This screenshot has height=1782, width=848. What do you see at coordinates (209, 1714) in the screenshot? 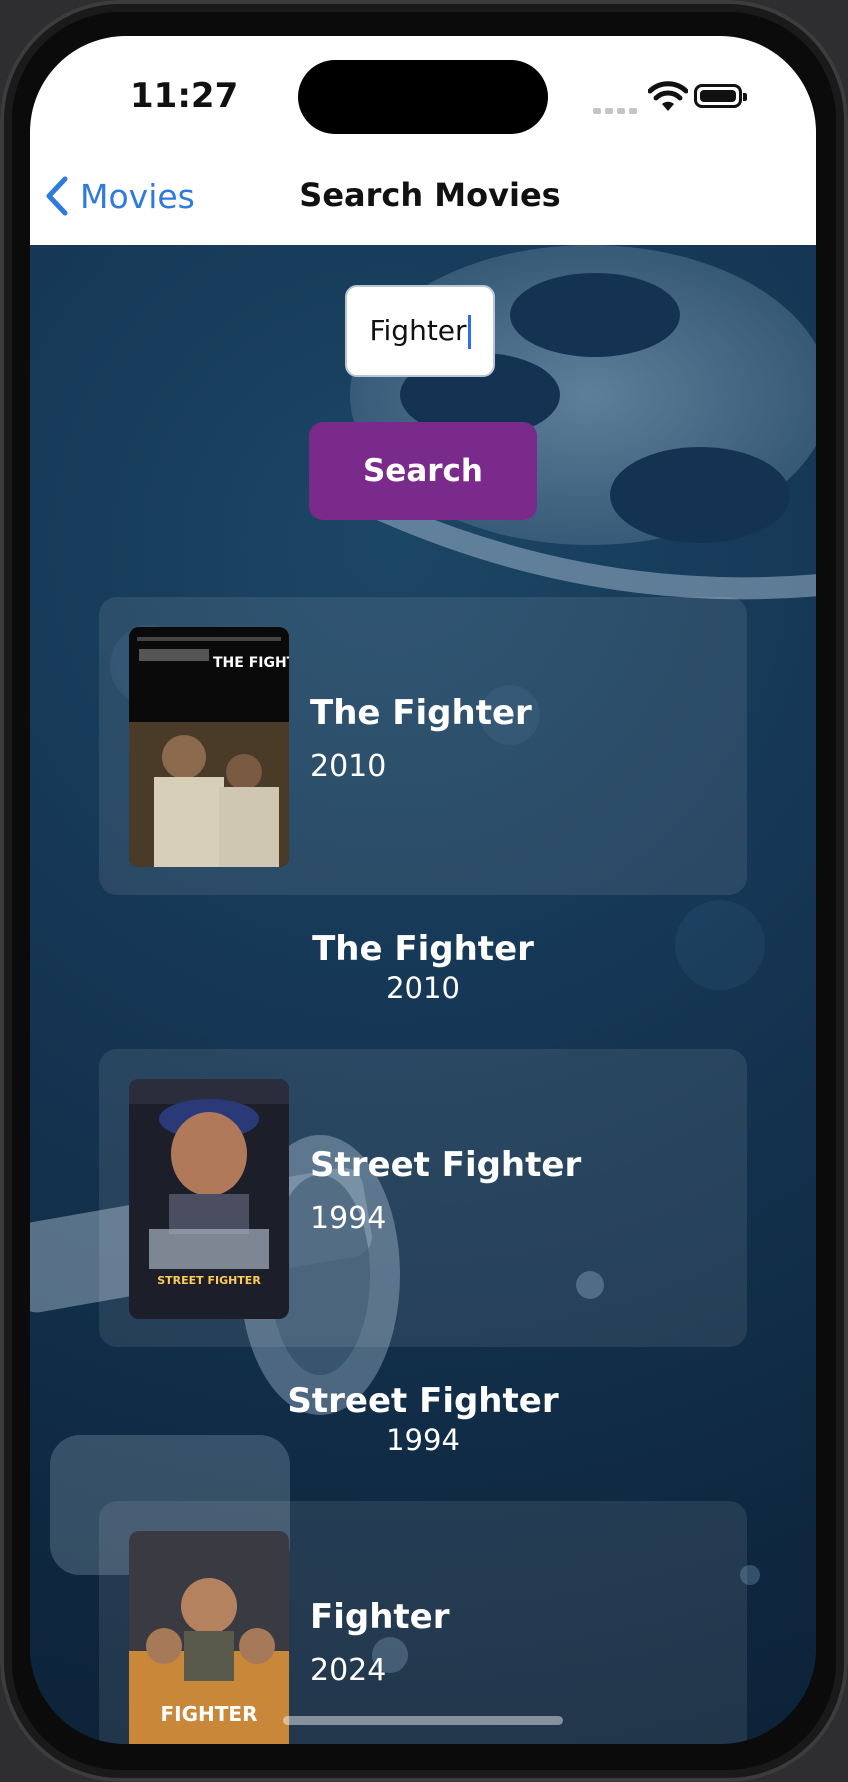
I see `poster-title: FIGHTER` at bounding box center [209, 1714].